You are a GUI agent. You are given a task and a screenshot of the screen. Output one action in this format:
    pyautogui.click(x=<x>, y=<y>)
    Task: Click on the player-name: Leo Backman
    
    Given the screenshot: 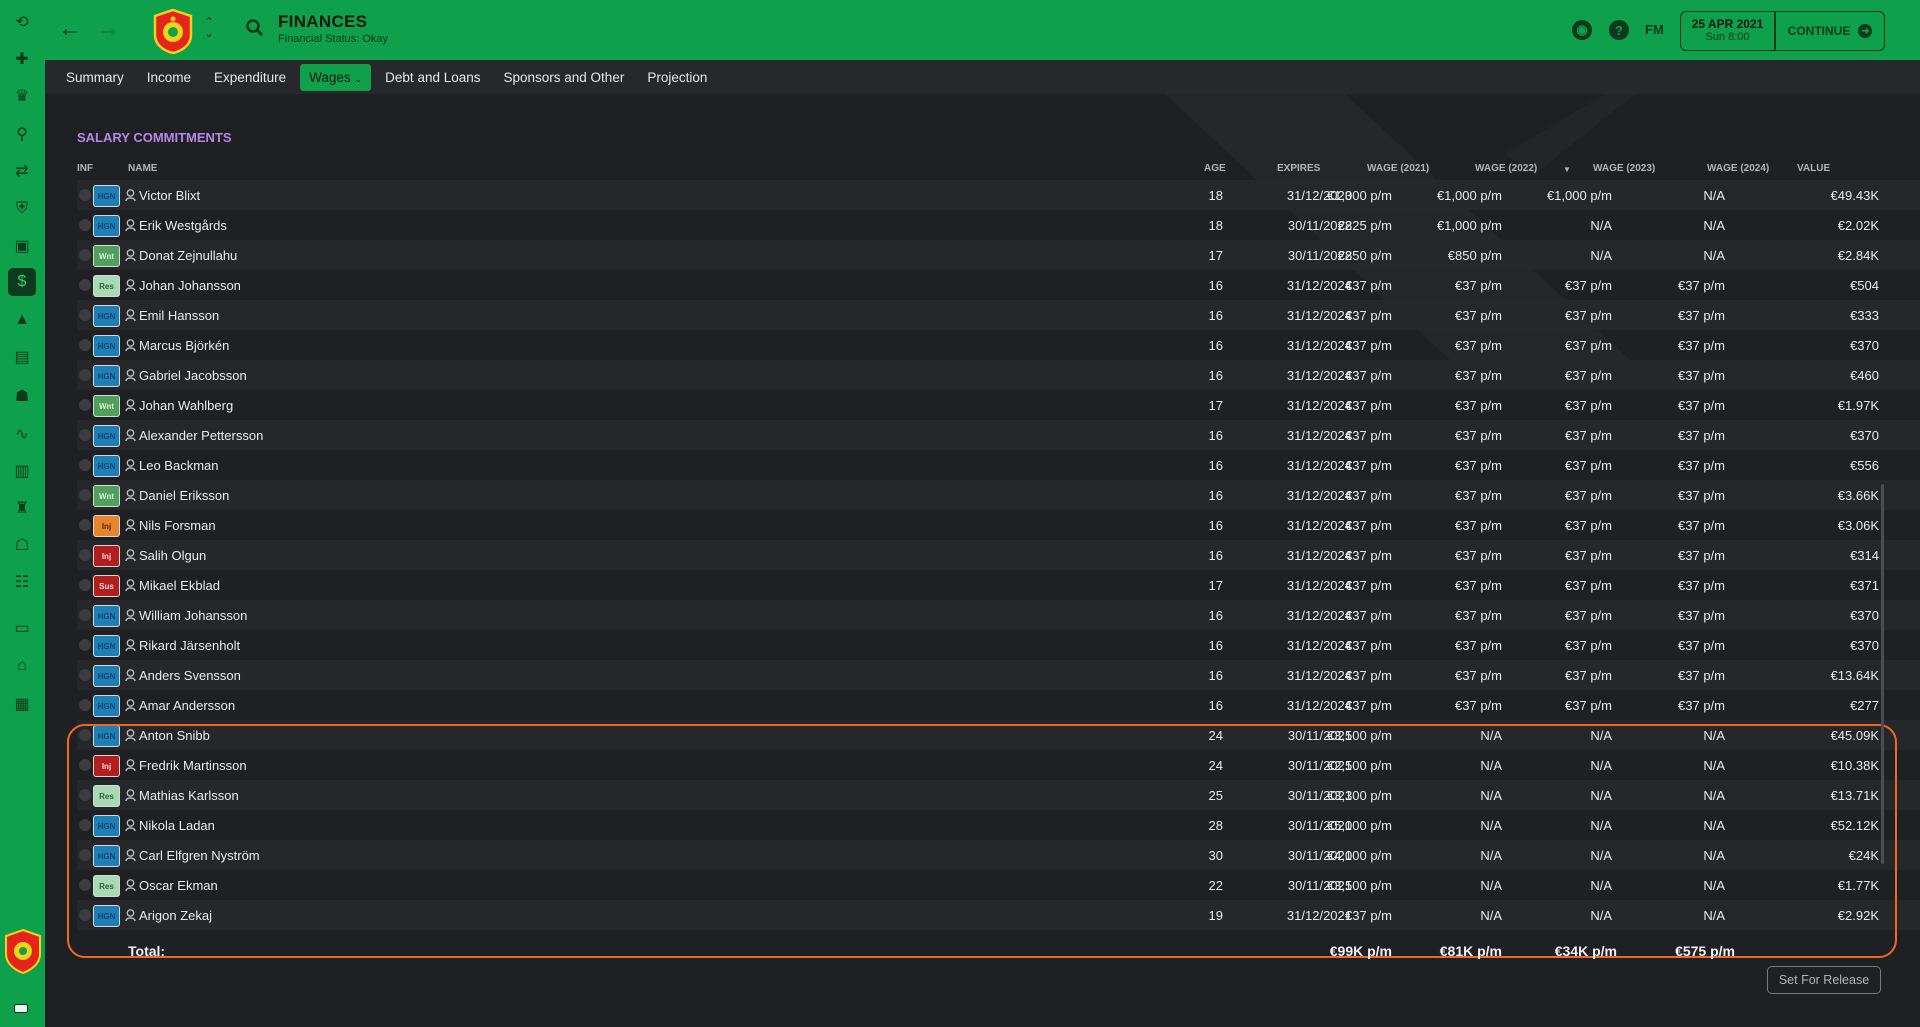 What is the action you would take?
    pyautogui.click(x=179, y=465)
    